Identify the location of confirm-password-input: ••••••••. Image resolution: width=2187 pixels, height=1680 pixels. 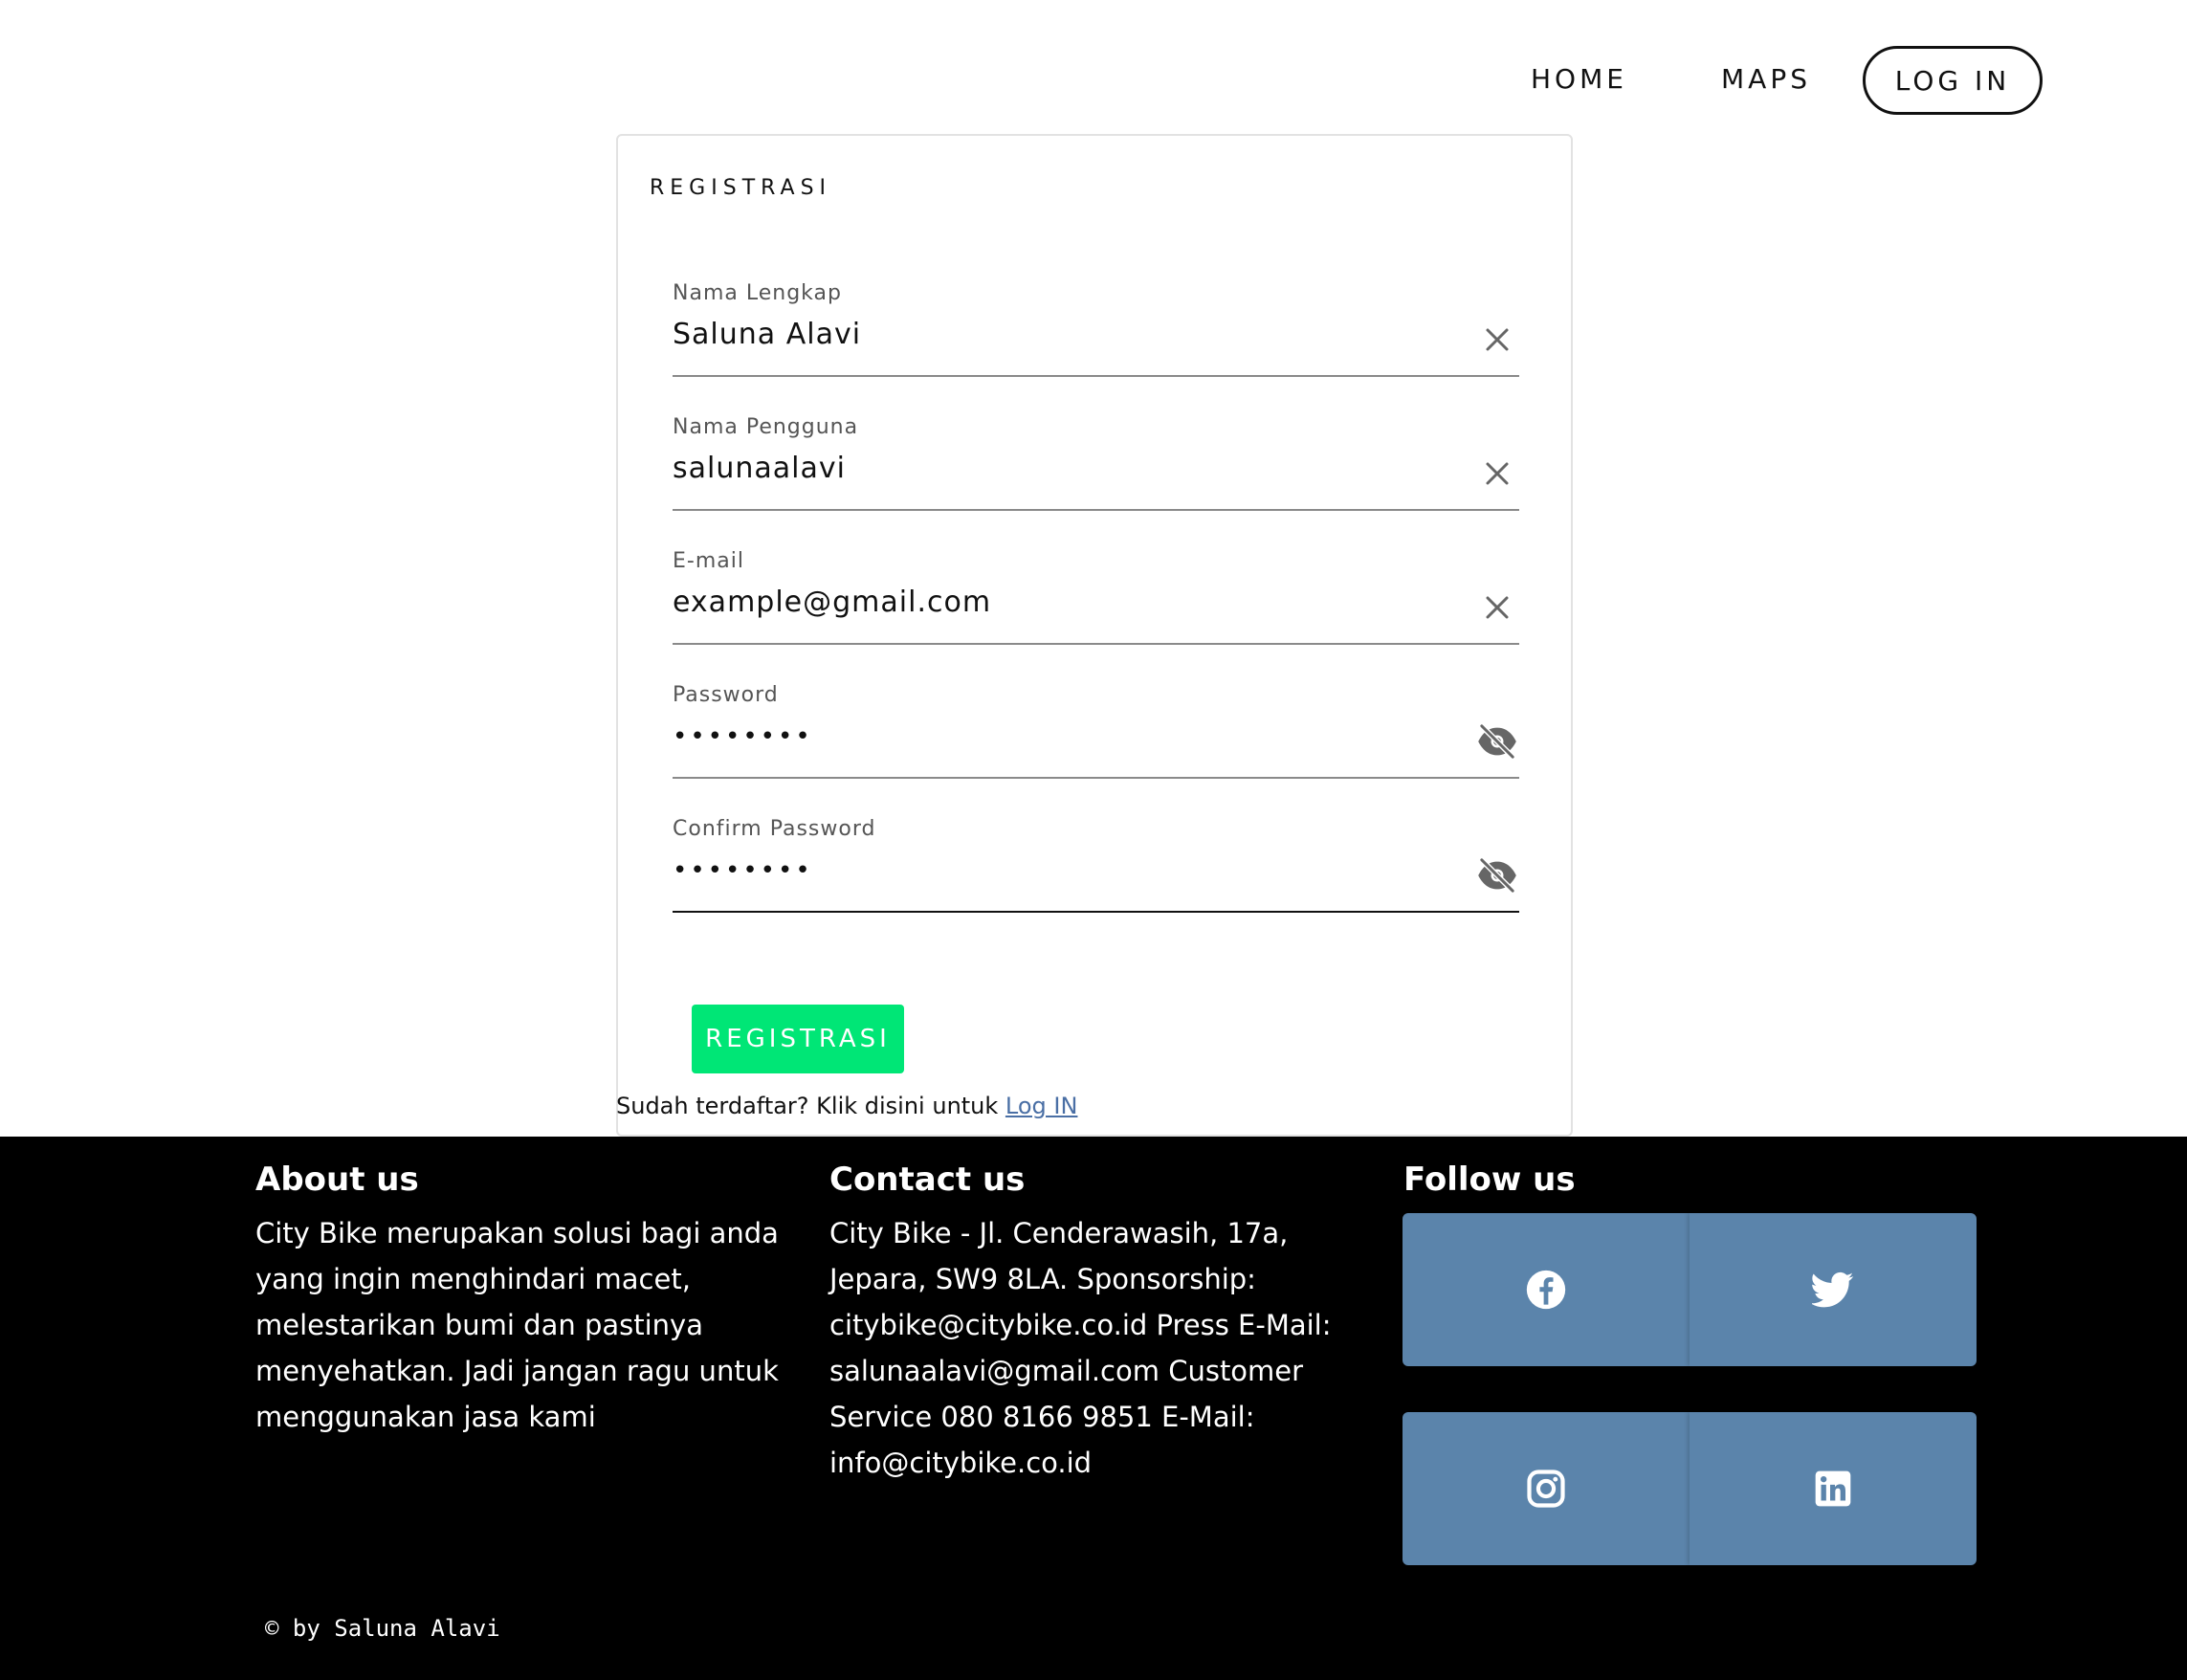
(1065, 871).